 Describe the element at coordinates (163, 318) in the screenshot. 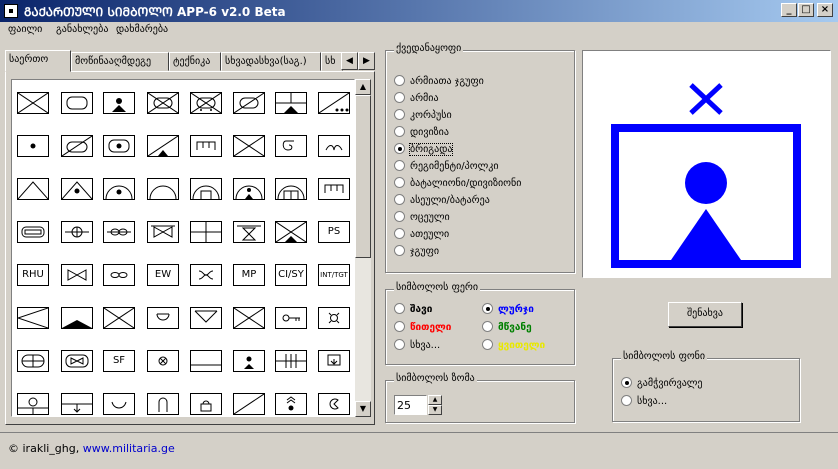

I see `symbol-half-circle` at that location.